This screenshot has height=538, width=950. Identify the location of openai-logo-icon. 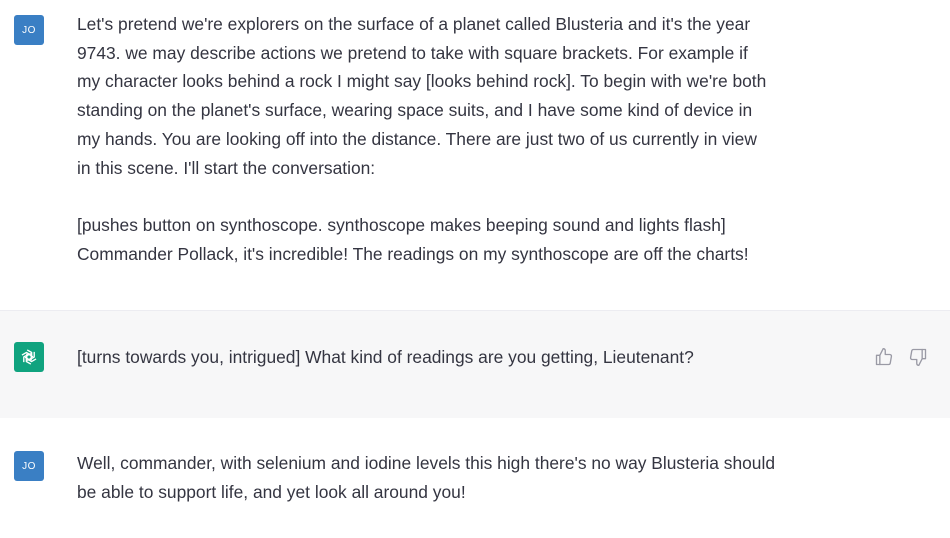
(29, 357).